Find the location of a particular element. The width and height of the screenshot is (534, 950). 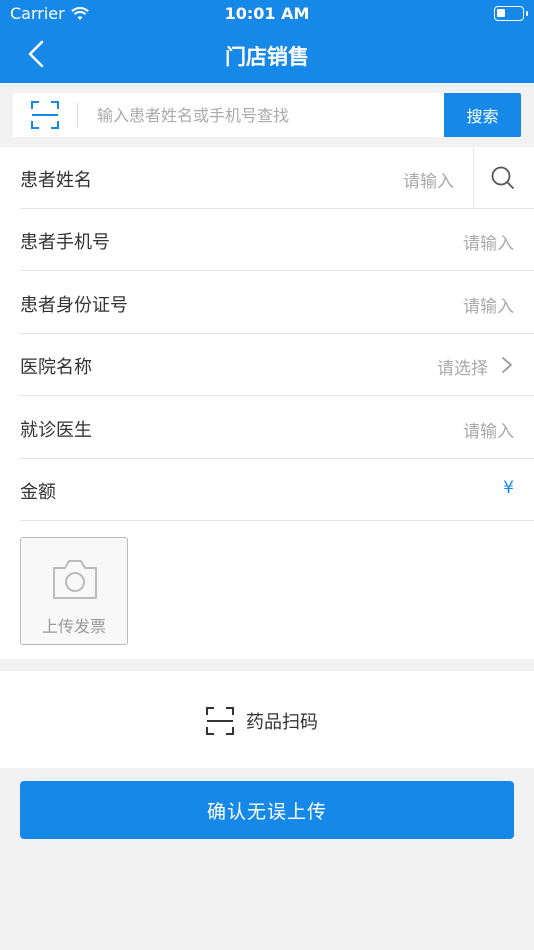

search-input is located at coordinates (267, 115).